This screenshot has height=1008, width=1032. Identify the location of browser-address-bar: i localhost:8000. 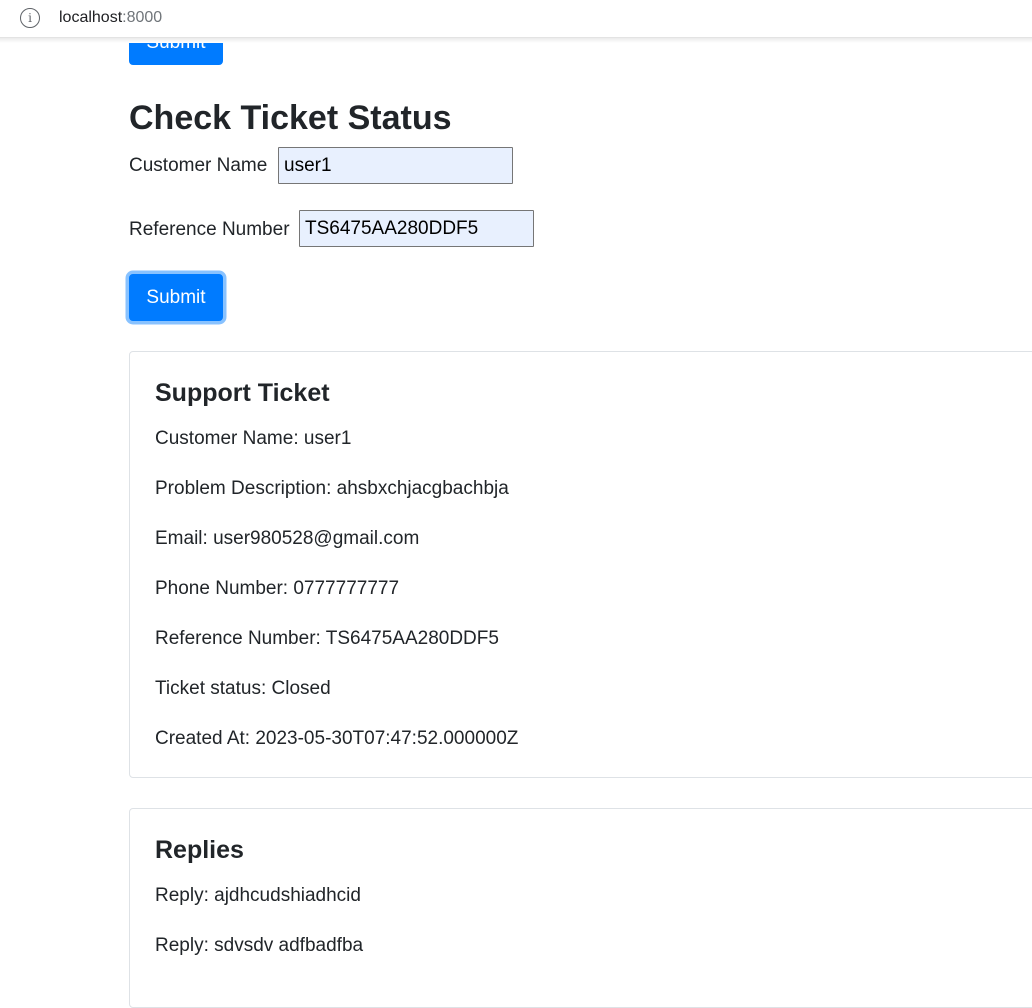
(516, 19).